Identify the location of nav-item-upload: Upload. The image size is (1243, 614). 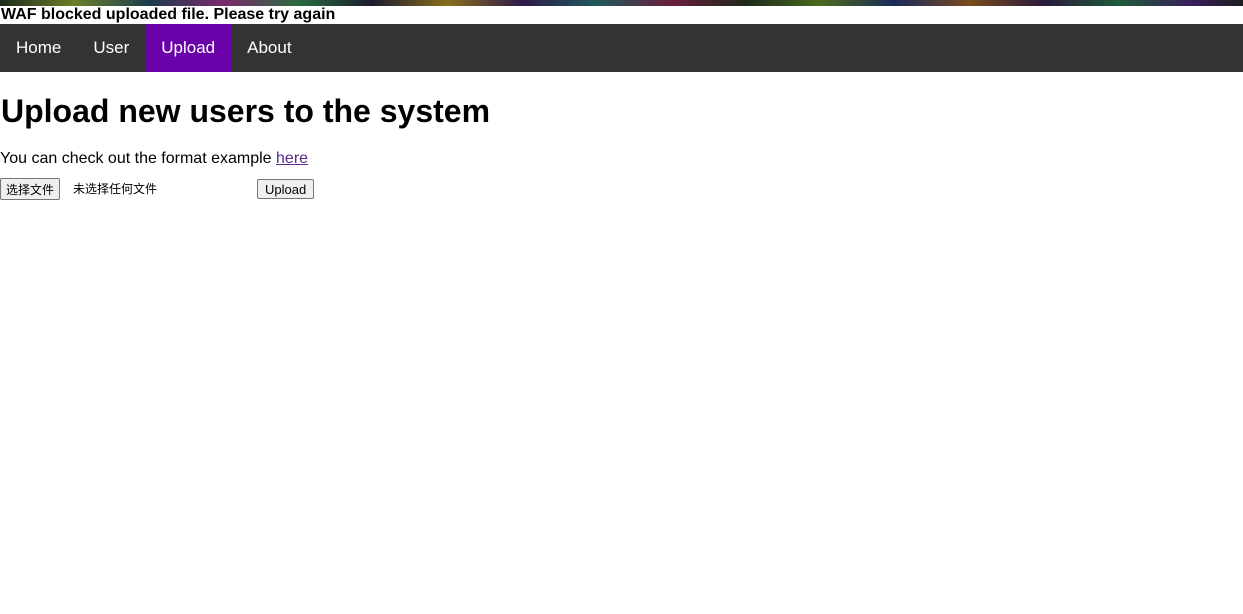
(188, 48).